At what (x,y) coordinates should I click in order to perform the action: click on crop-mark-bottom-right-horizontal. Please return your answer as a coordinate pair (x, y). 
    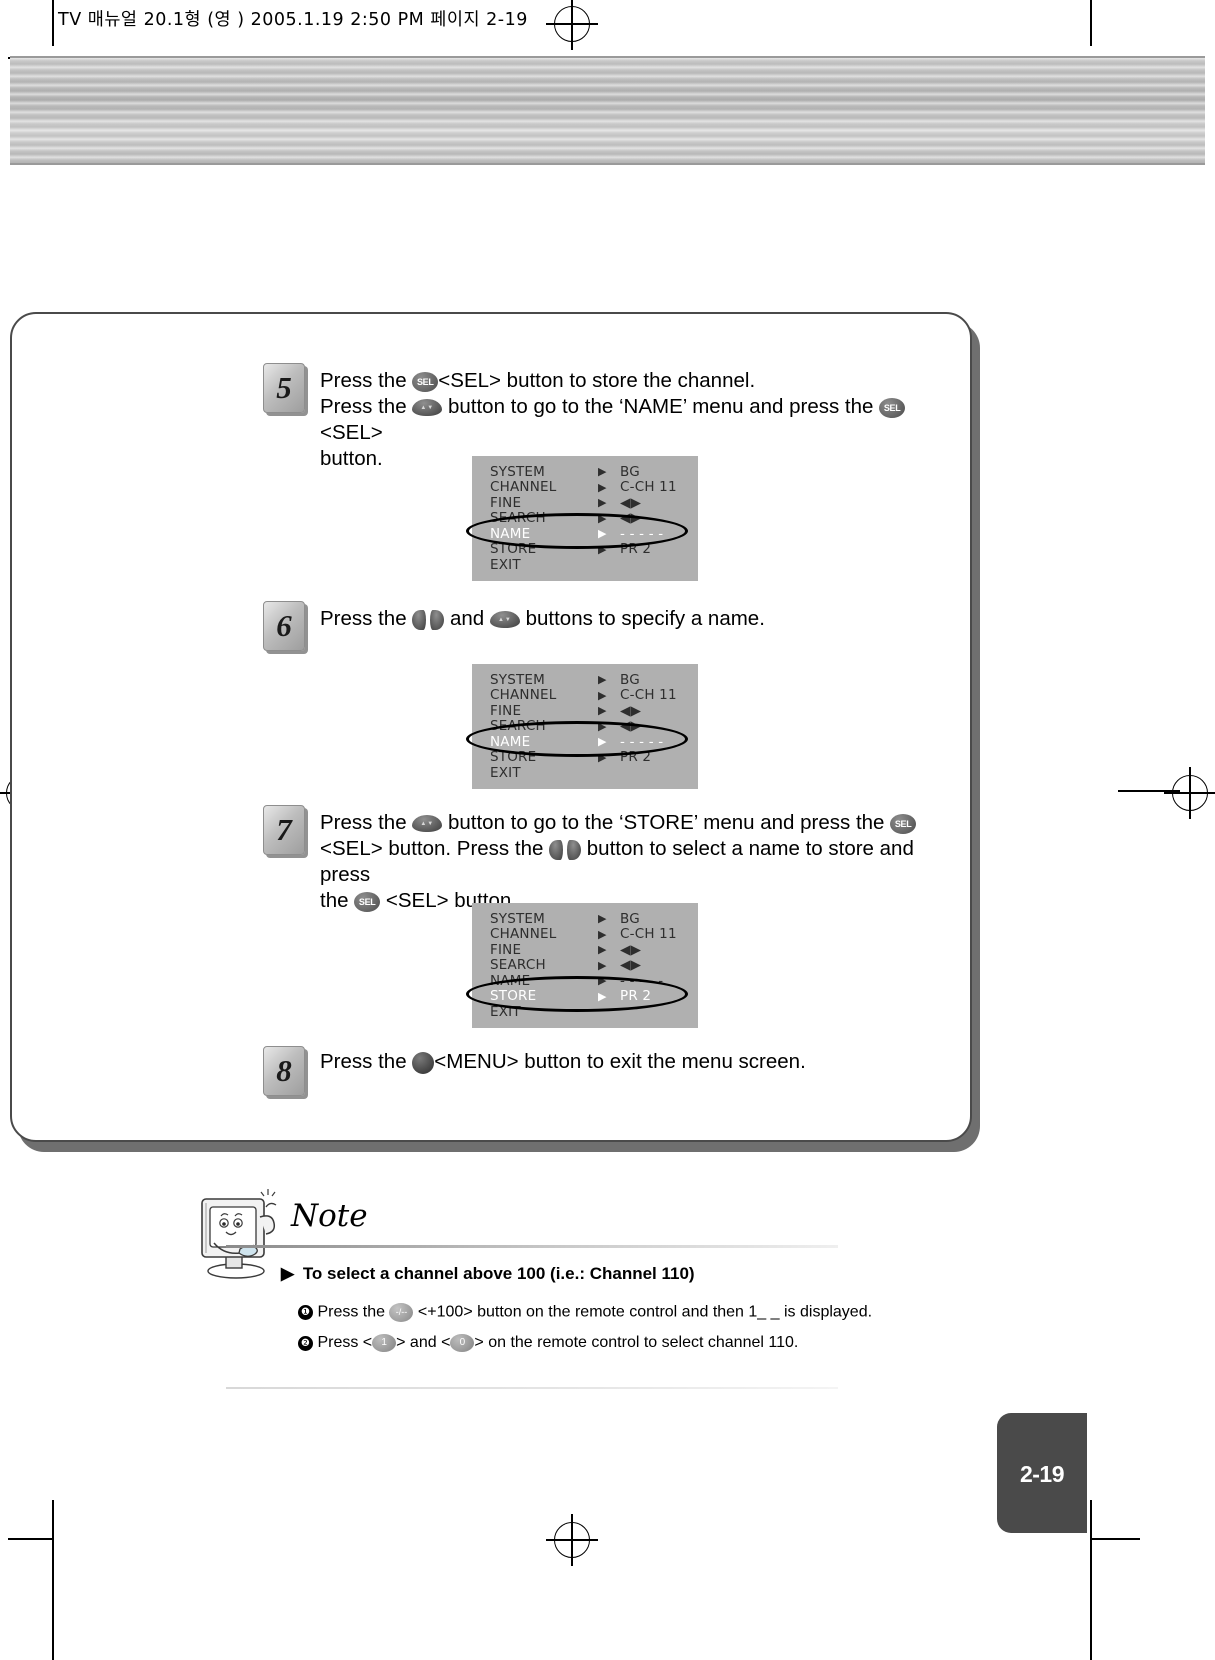
    Looking at the image, I should click on (1116, 1539).